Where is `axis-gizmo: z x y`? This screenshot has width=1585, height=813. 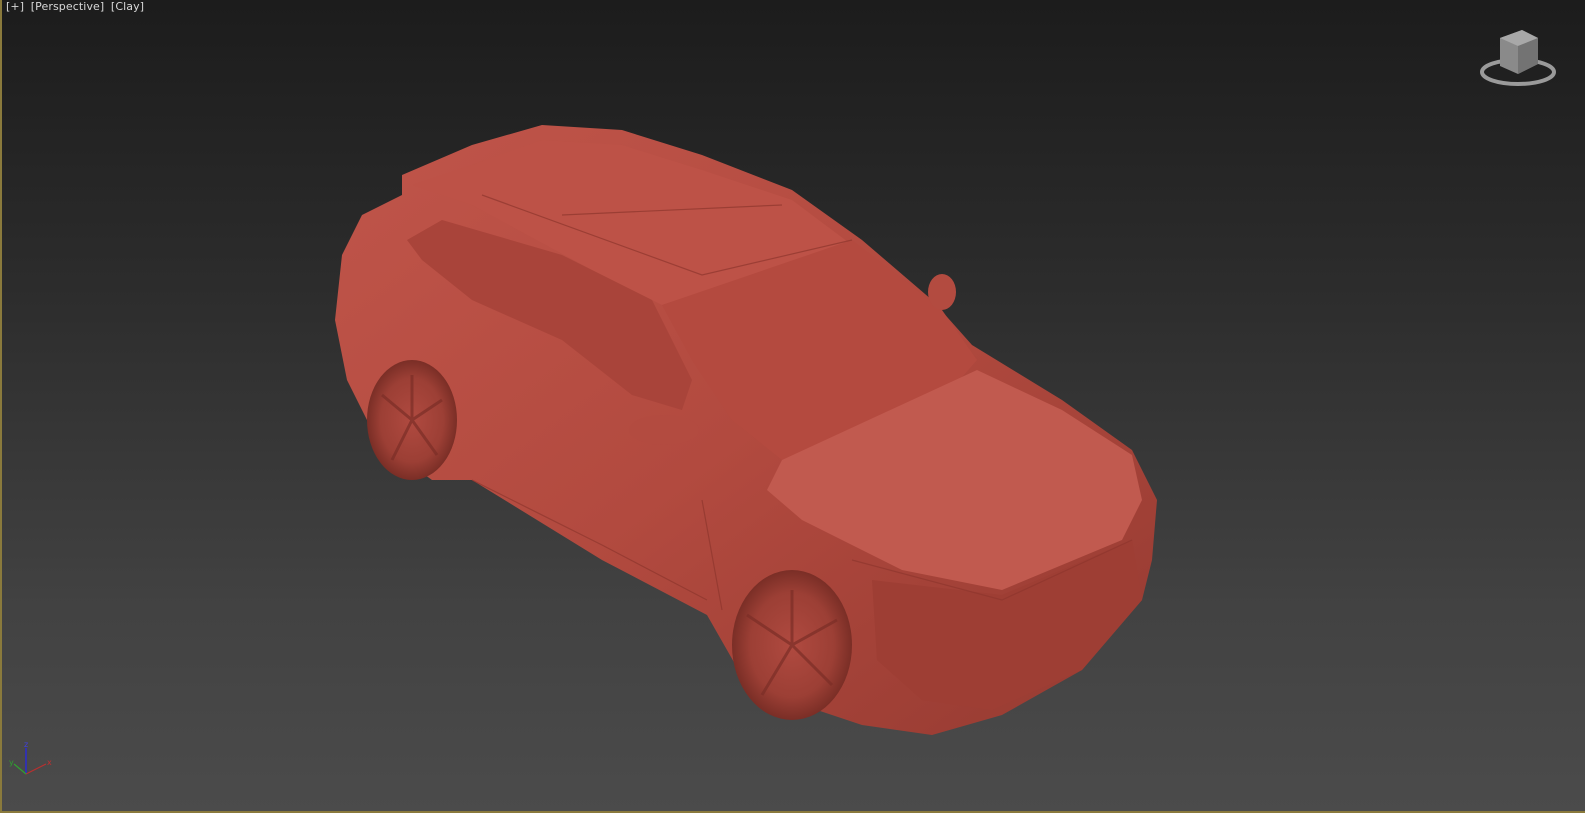
axis-gizmo: z x y is located at coordinates (30, 757).